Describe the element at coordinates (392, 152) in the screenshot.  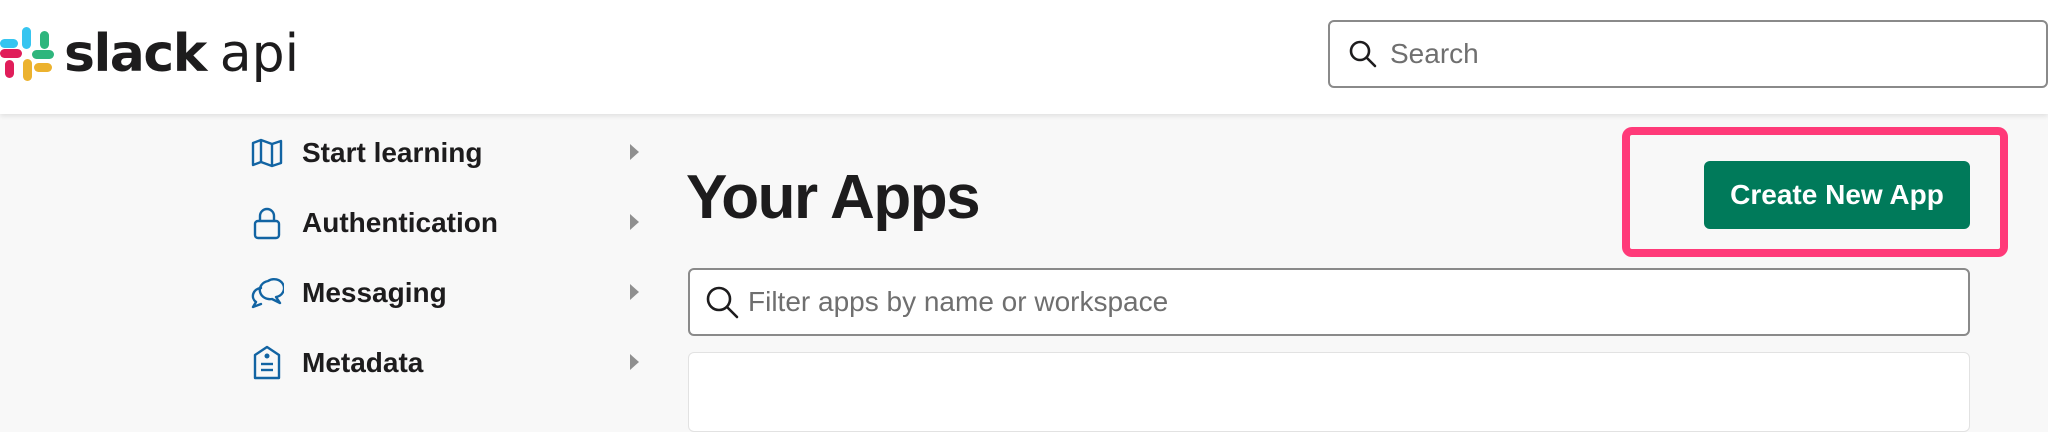
I see `sidebar-item-label: Start learning` at that location.